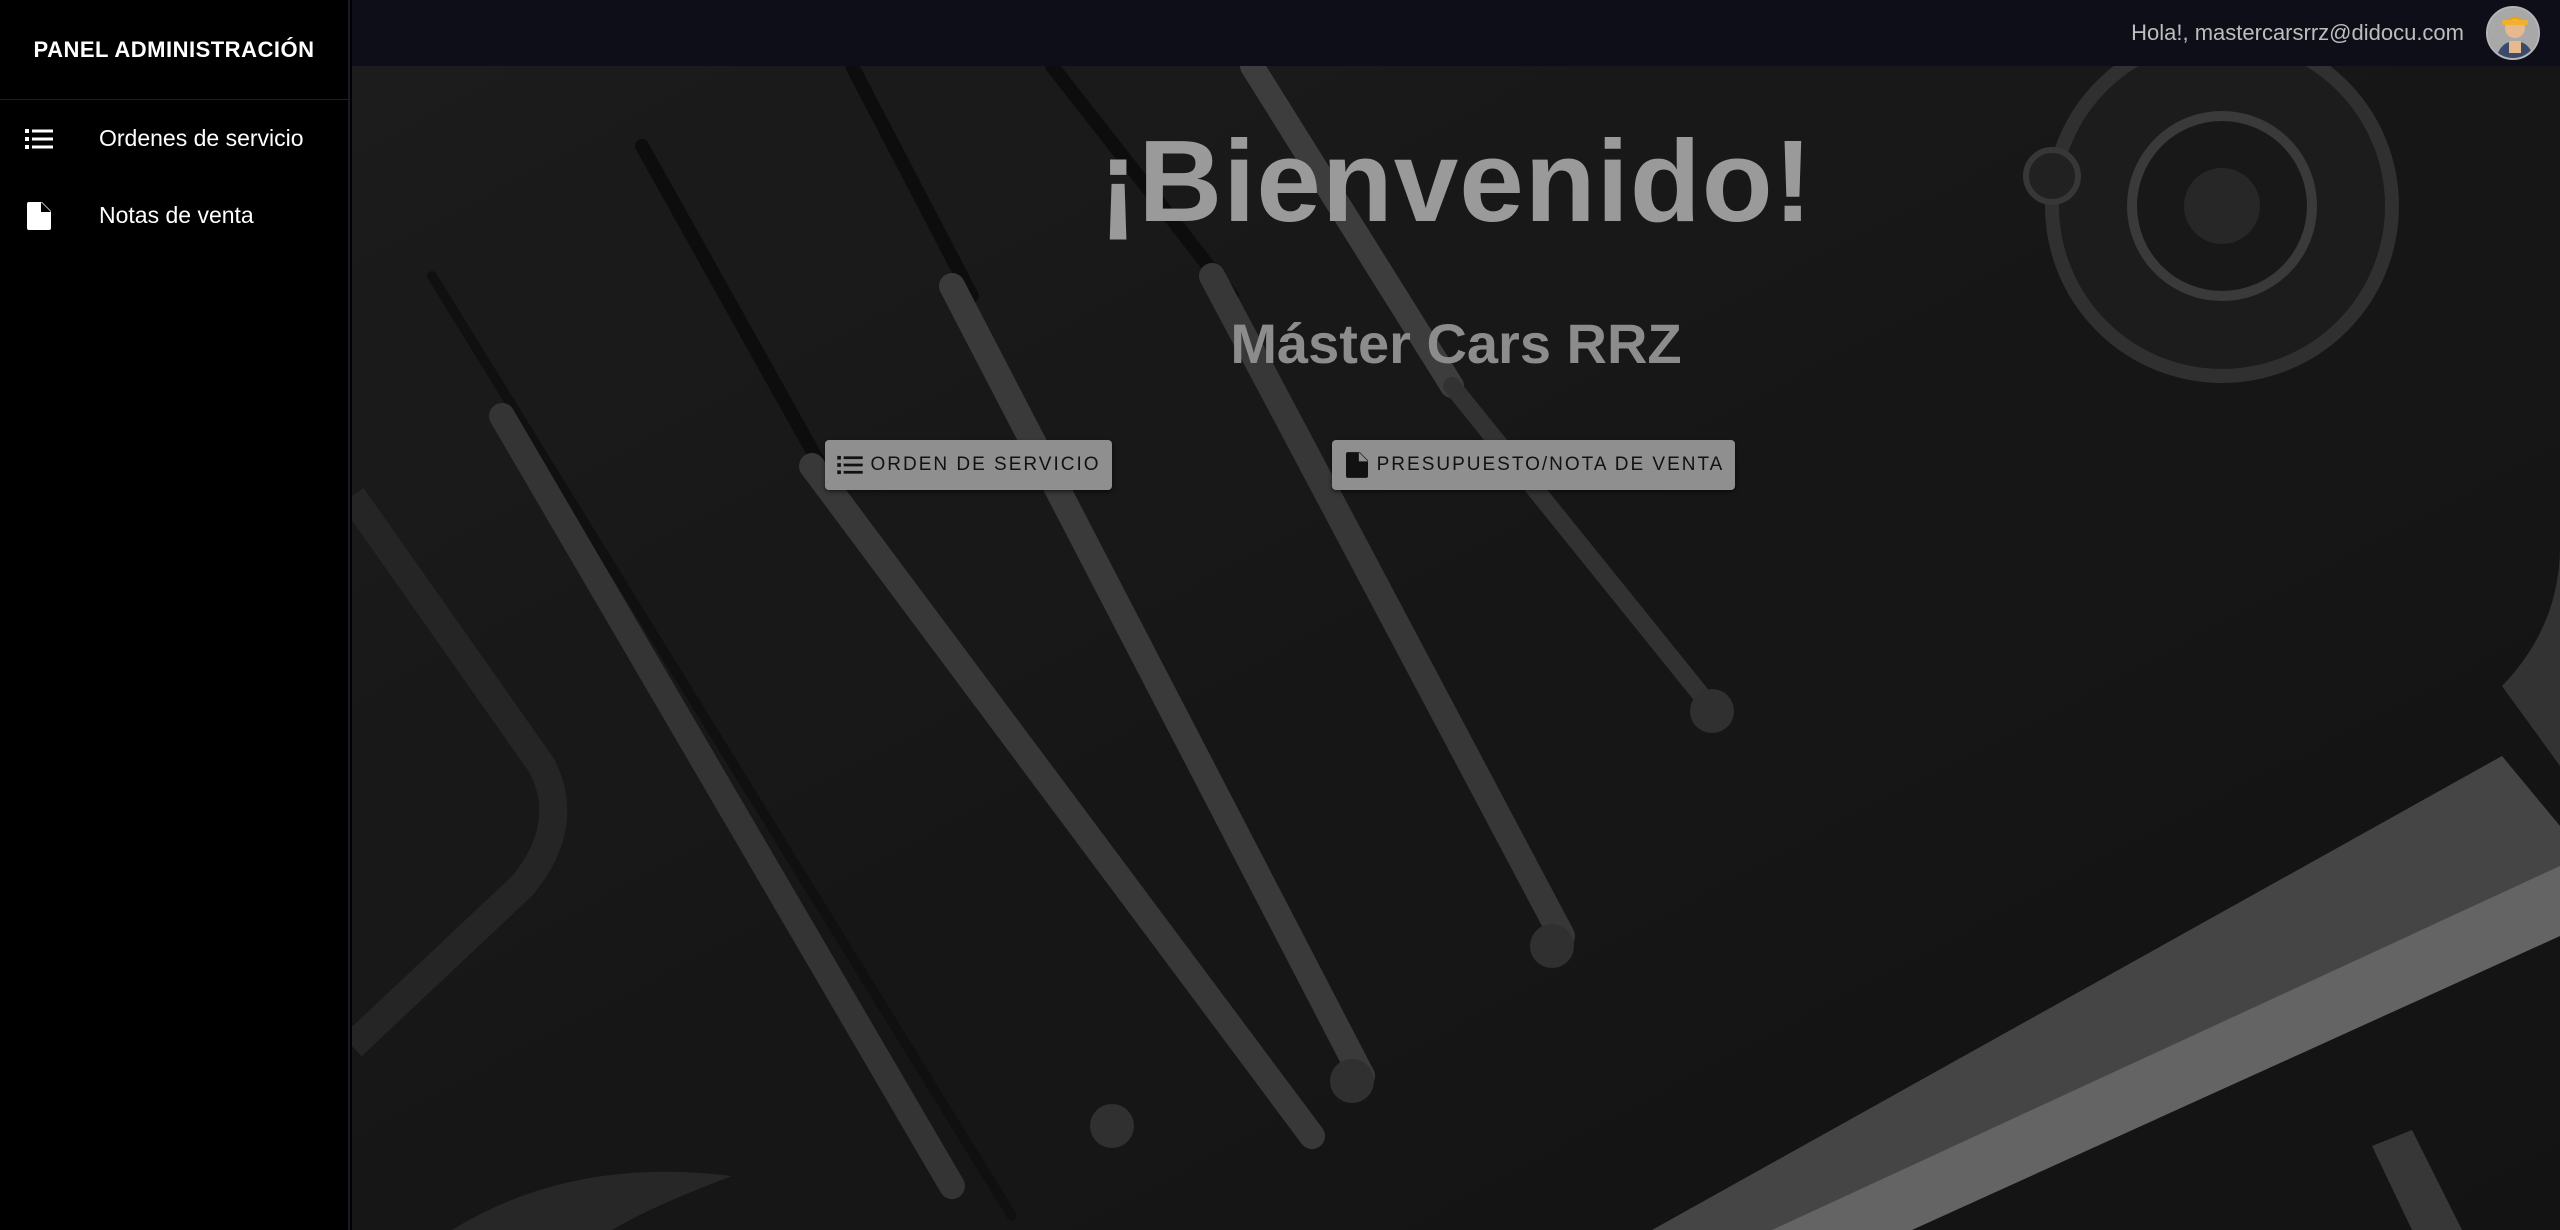 The height and width of the screenshot is (1230, 2560). I want to click on welcome-title: ¡Bienvenido!, so click(1456, 181).